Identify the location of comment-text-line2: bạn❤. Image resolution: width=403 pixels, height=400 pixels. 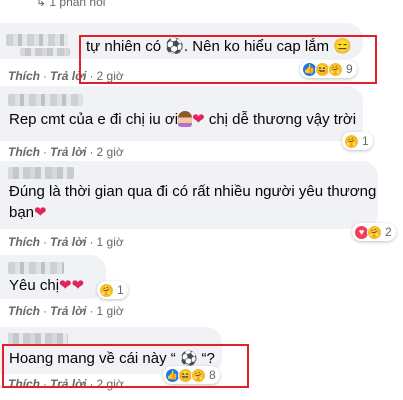
(28, 212).